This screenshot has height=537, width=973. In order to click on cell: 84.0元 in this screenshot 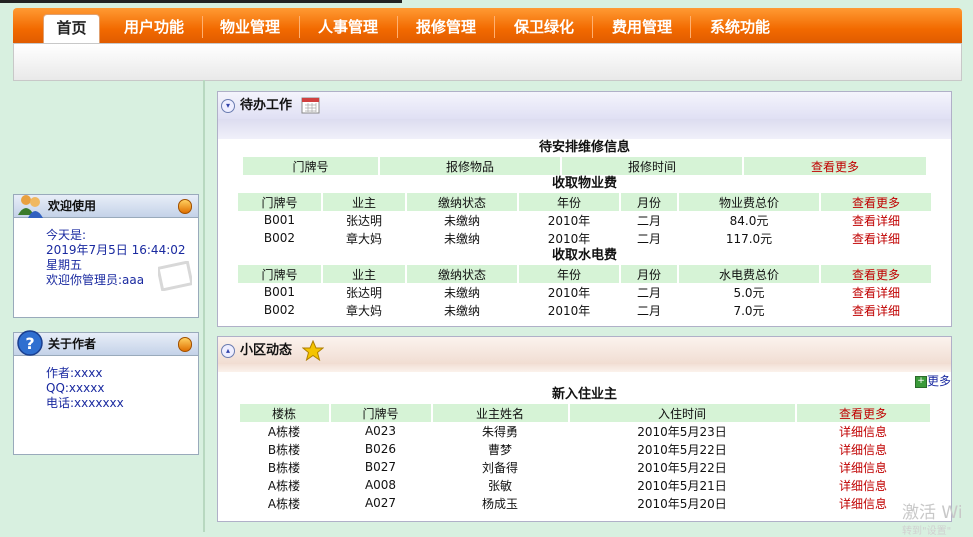, I will do `click(749, 220)`.